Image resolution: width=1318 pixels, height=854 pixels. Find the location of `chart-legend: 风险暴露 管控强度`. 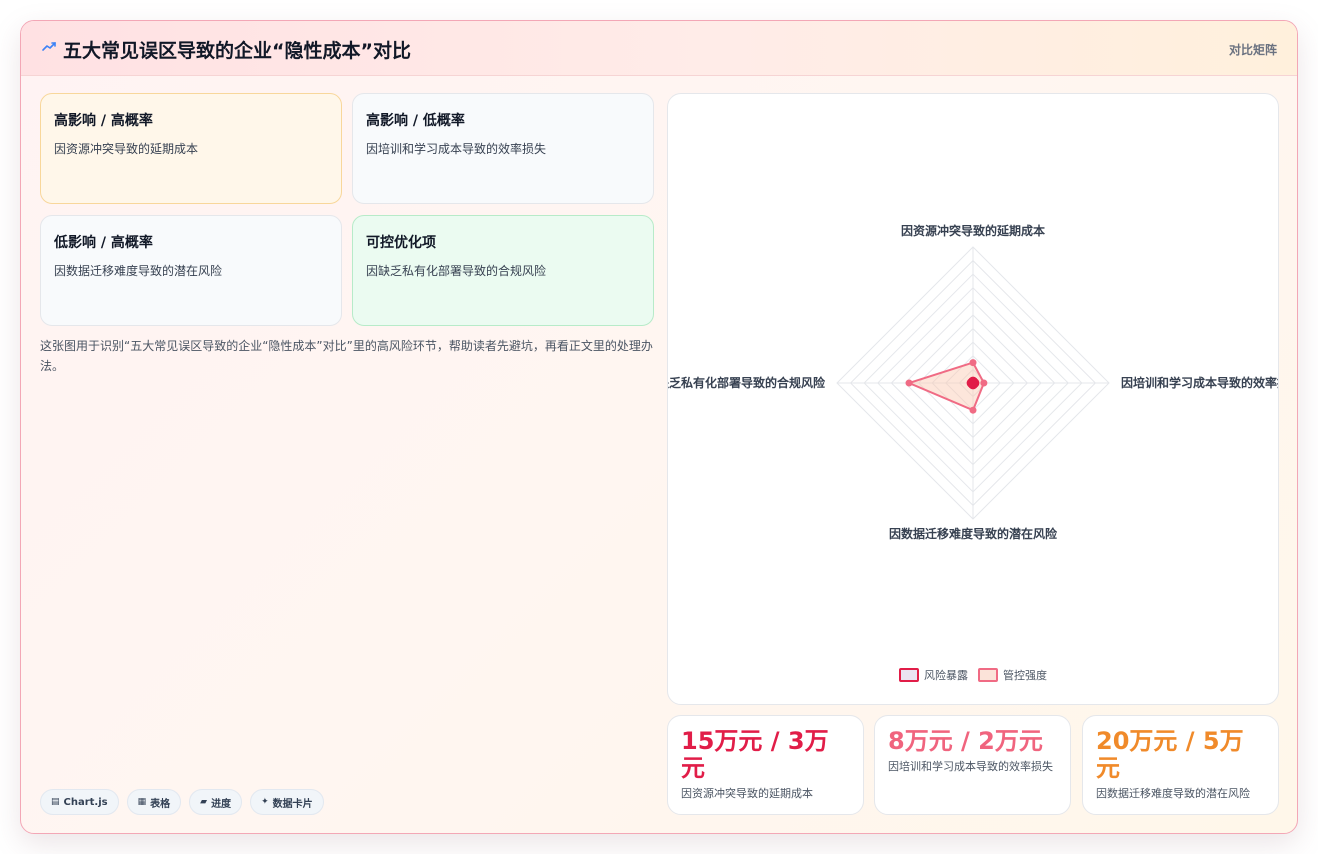

chart-legend: 风险暴露 管控强度 is located at coordinates (973, 675).